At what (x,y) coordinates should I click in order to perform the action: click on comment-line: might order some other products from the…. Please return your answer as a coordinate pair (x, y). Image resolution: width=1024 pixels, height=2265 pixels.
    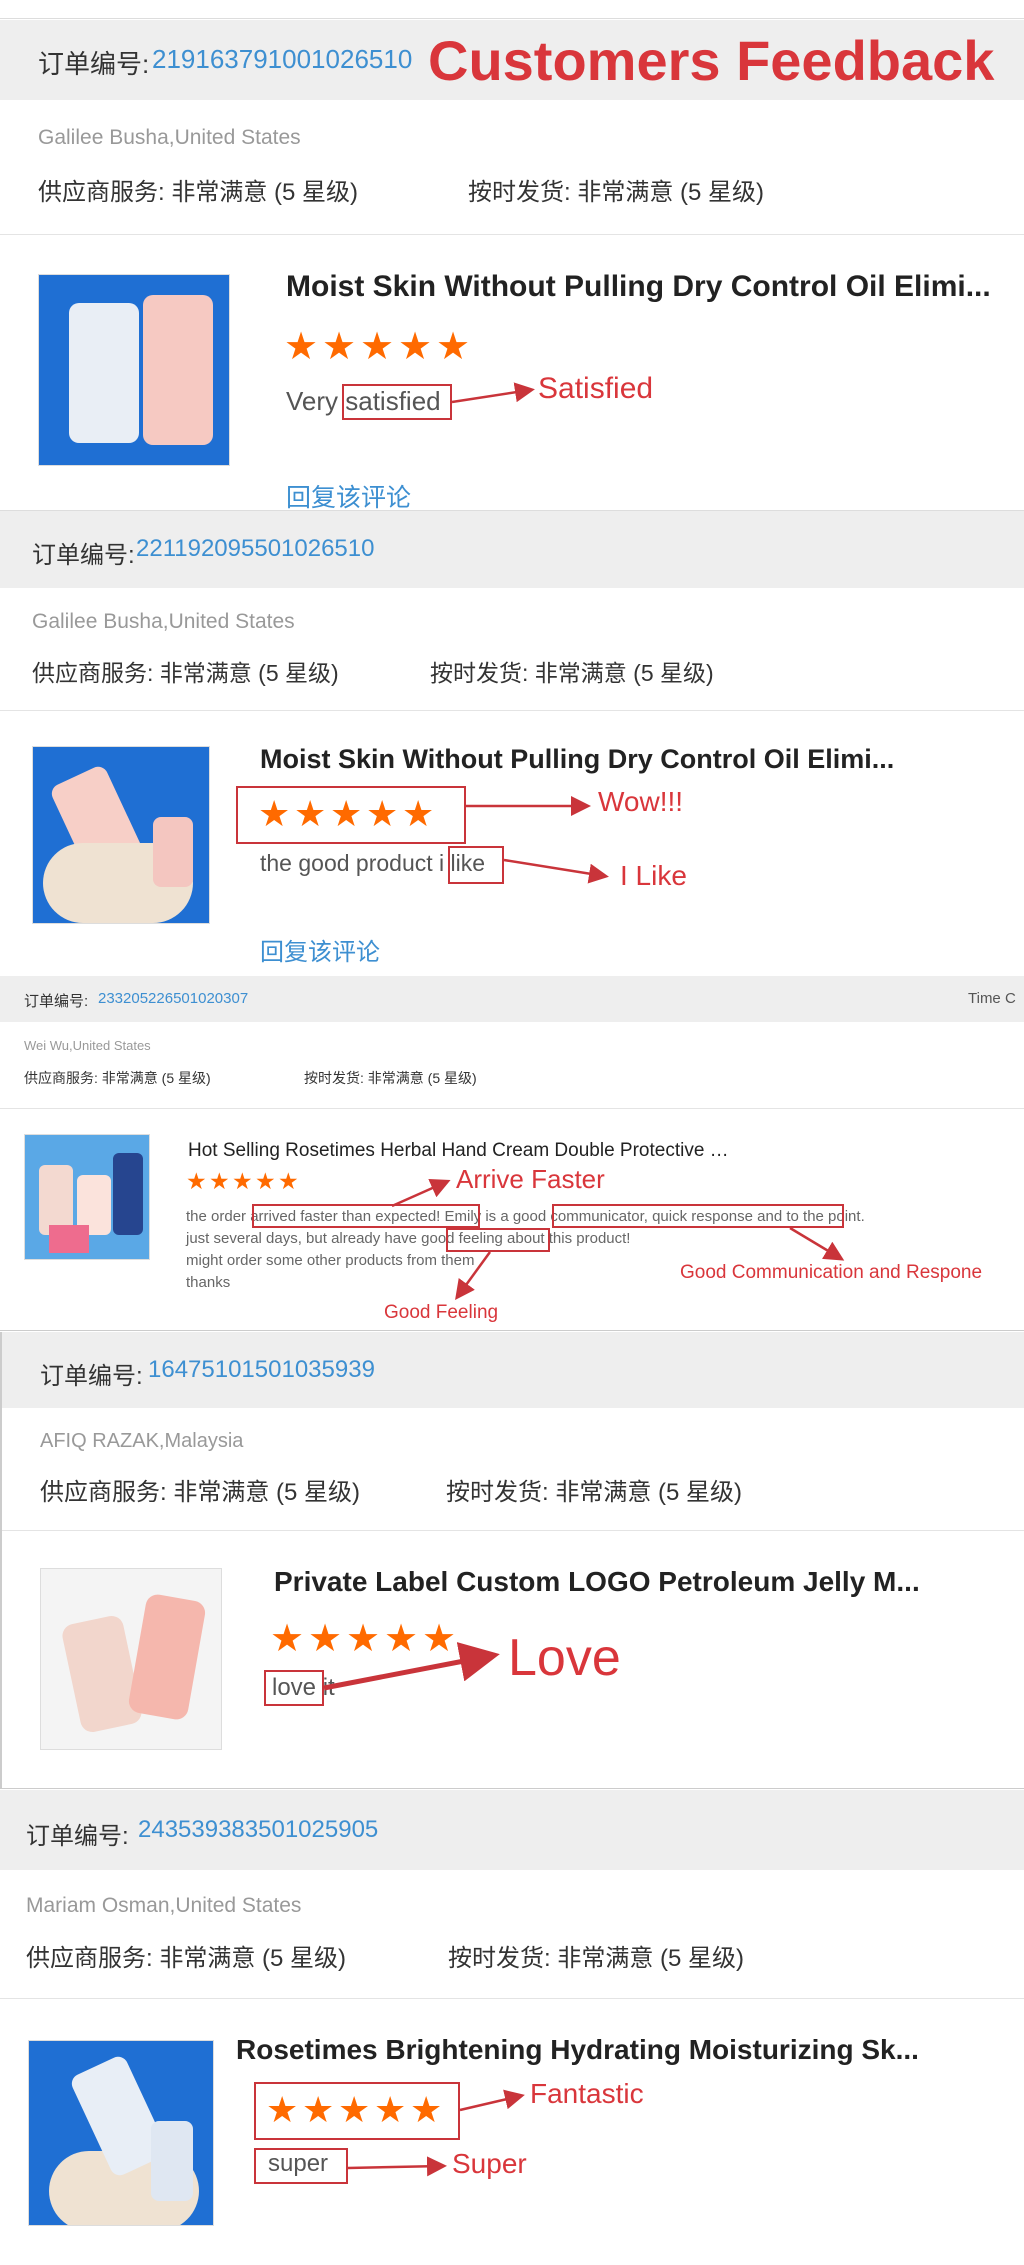
    Looking at the image, I should click on (330, 1260).